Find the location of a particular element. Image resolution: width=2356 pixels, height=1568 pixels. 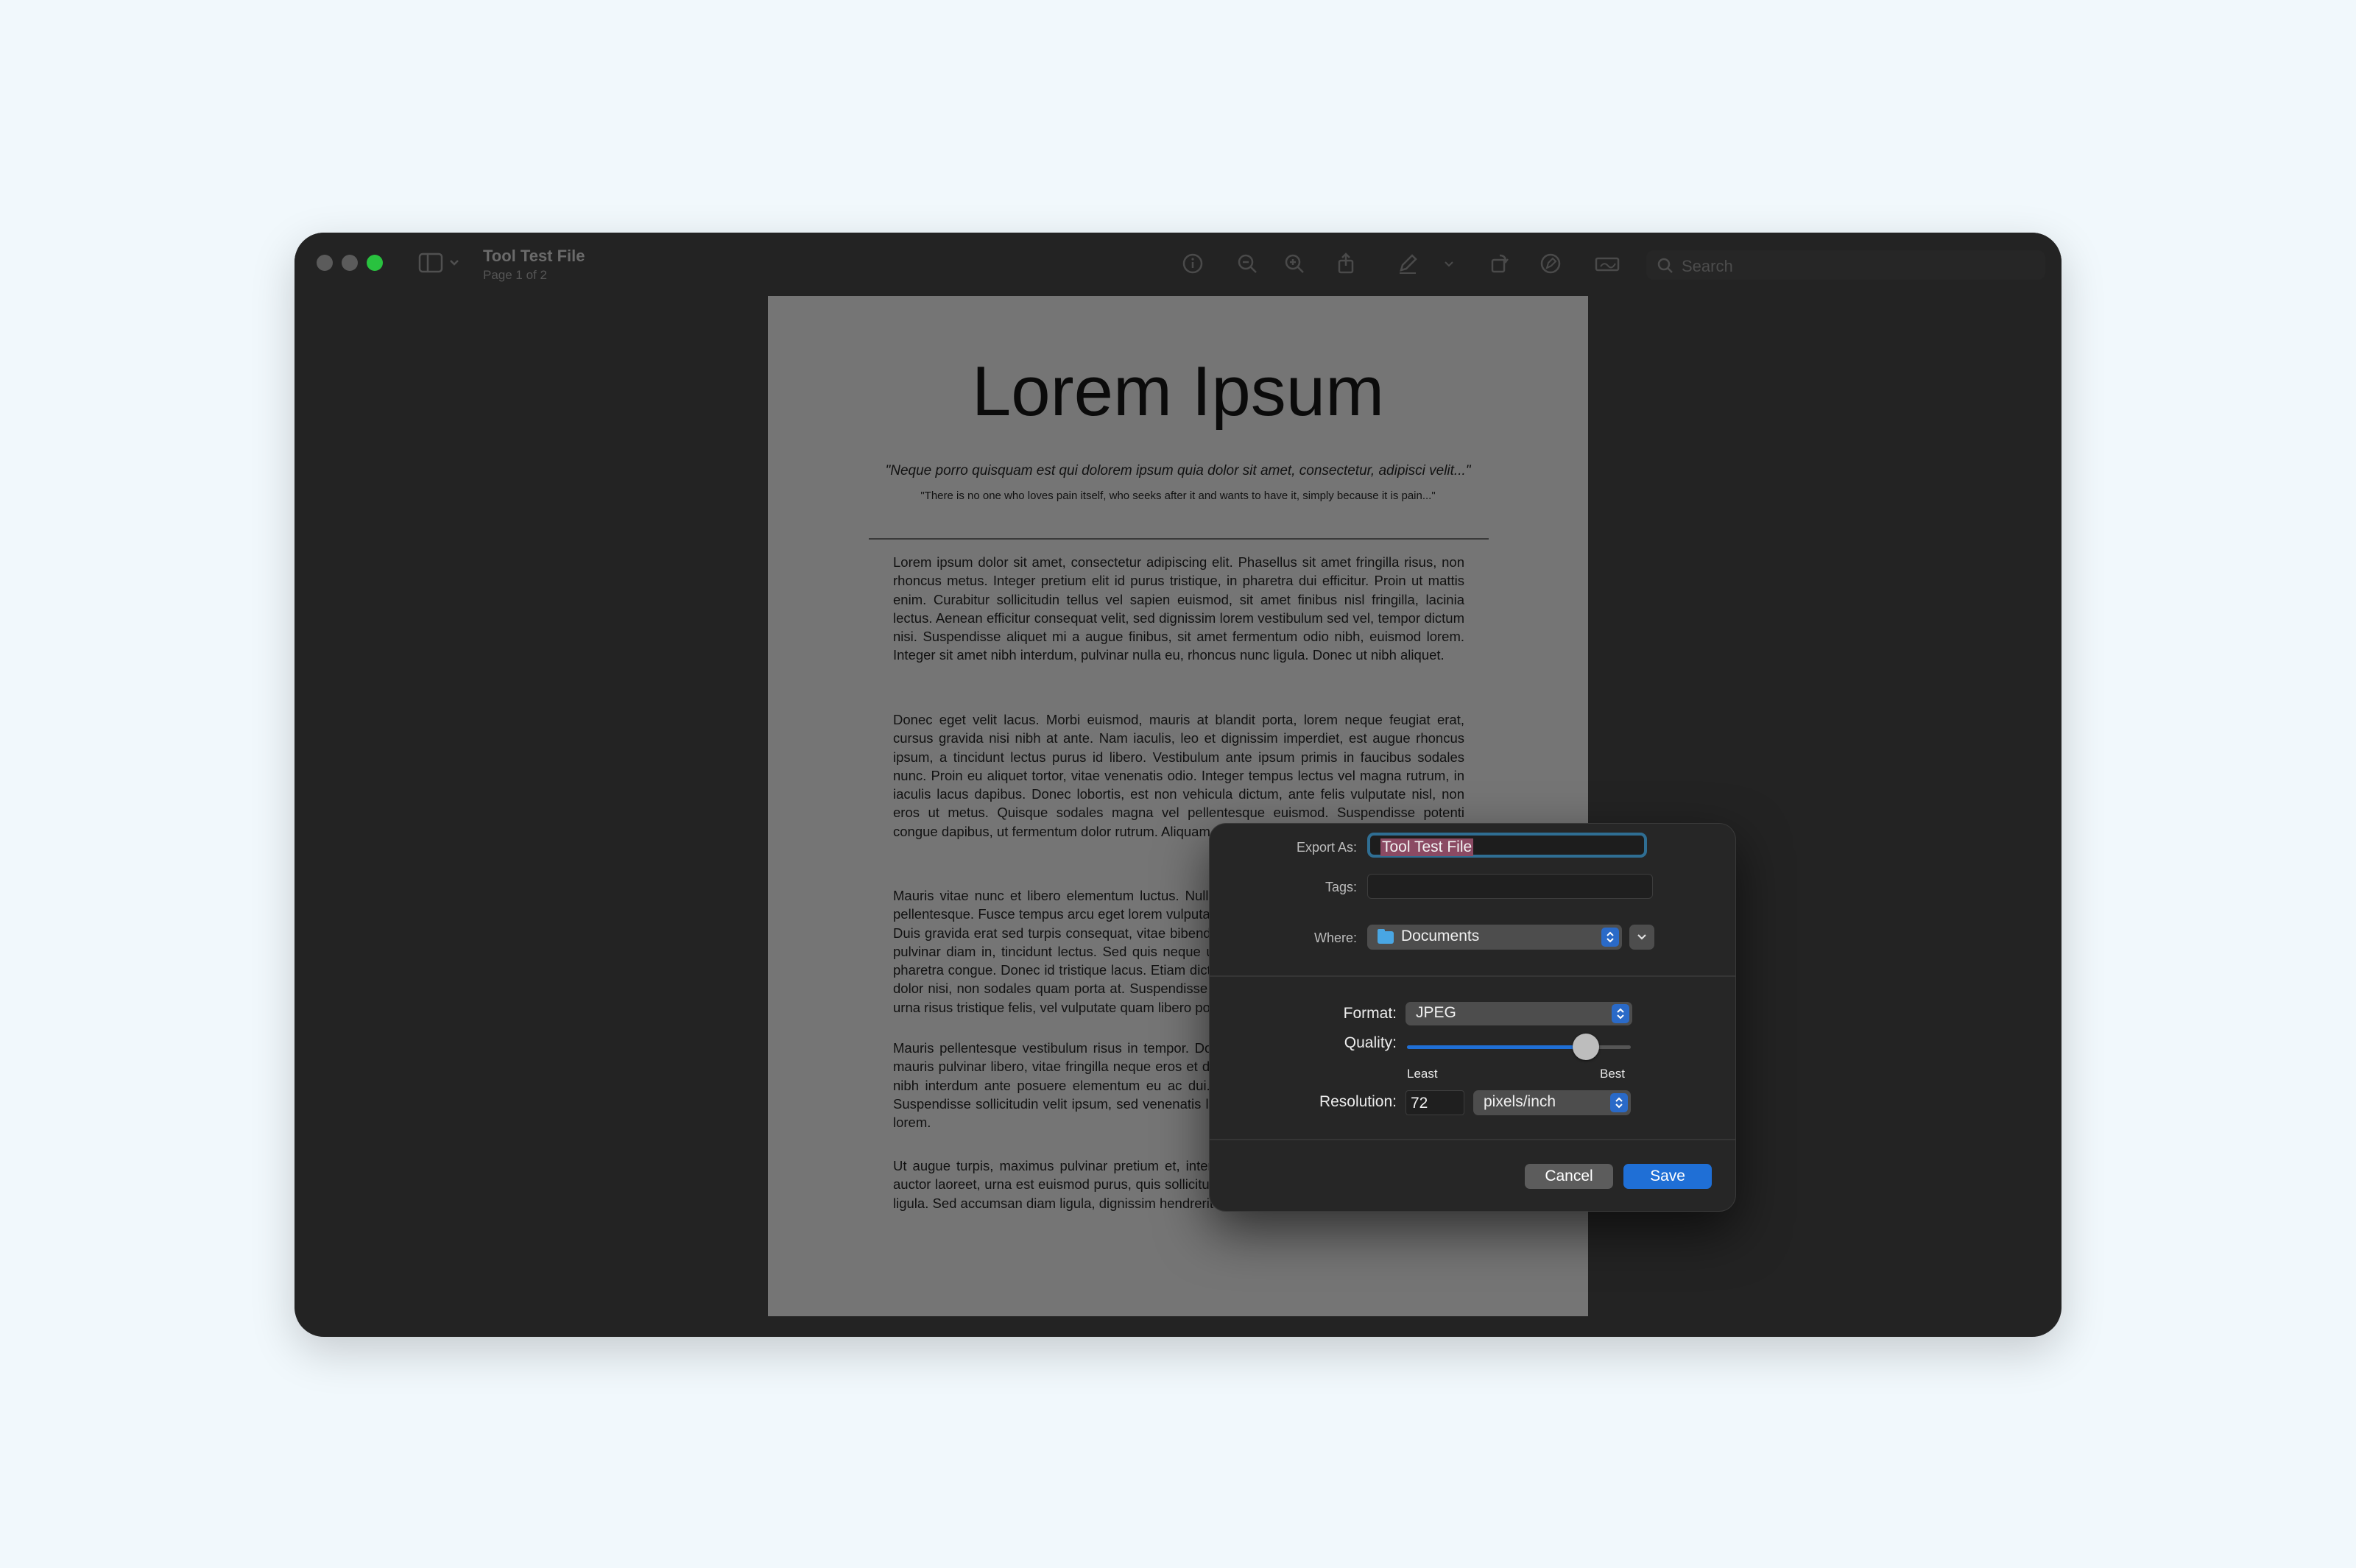

folder-icon is located at coordinates (1386, 937).